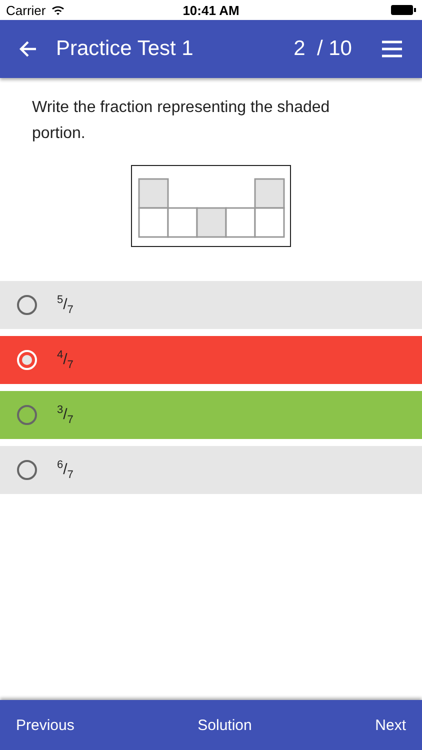  I want to click on fraction-label: $^{3}$/$_{7}$, so click(65, 415).